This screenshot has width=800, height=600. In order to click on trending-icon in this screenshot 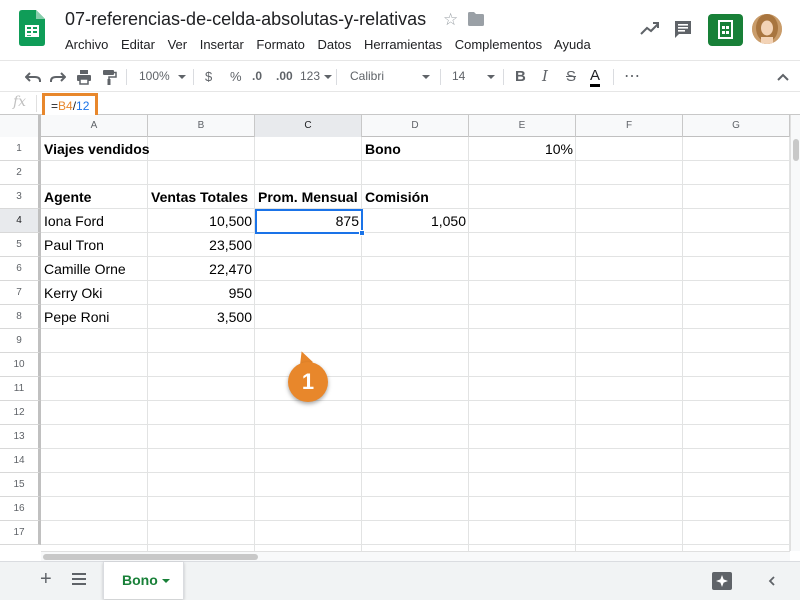, I will do `click(650, 28)`.